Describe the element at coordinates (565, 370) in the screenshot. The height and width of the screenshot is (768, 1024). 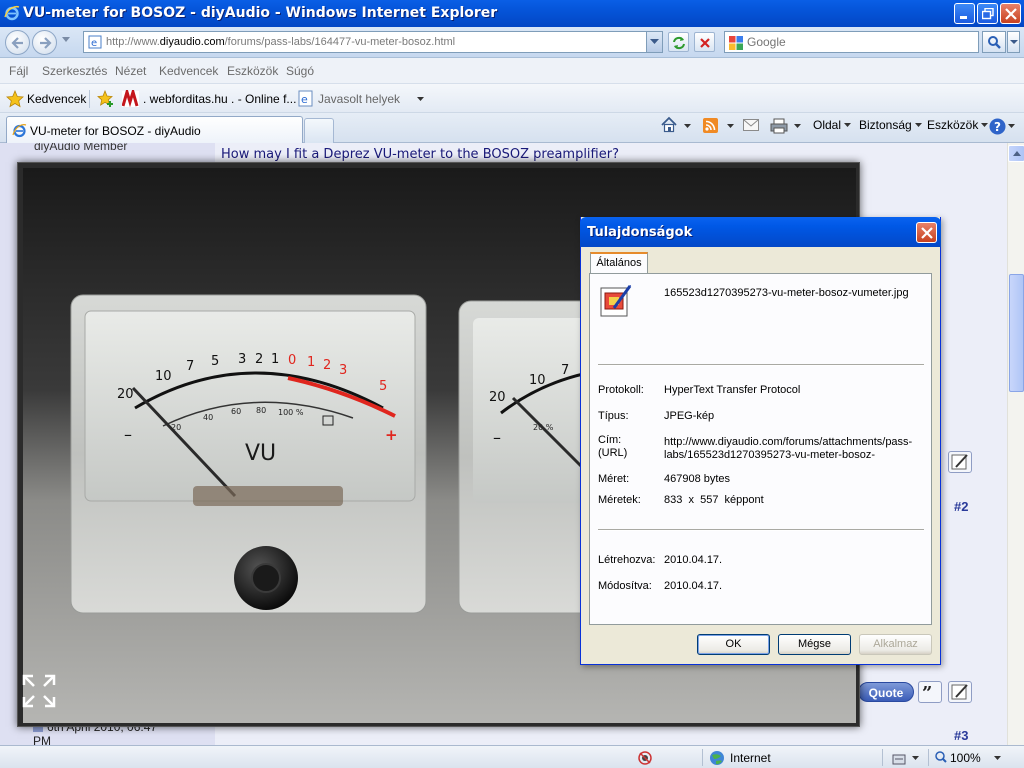
I see `meter2-tick-7: 7` at that location.